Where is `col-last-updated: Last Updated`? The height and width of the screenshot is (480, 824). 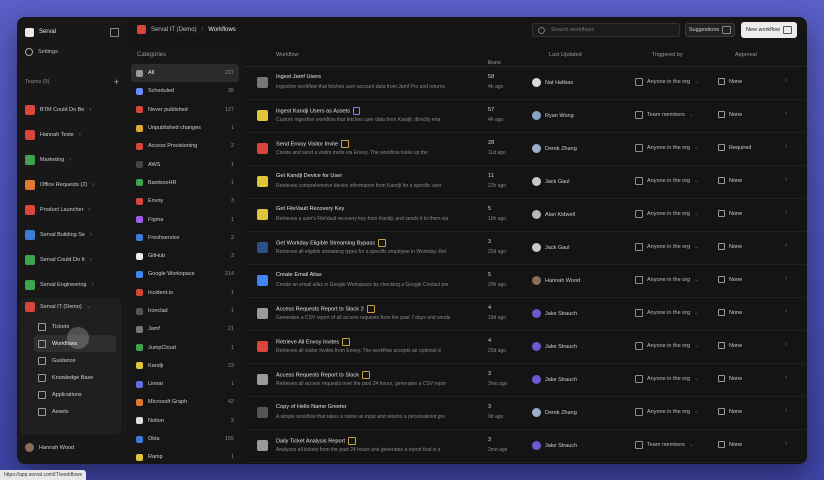 col-last-updated: Last Updated is located at coordinates (565, 55).